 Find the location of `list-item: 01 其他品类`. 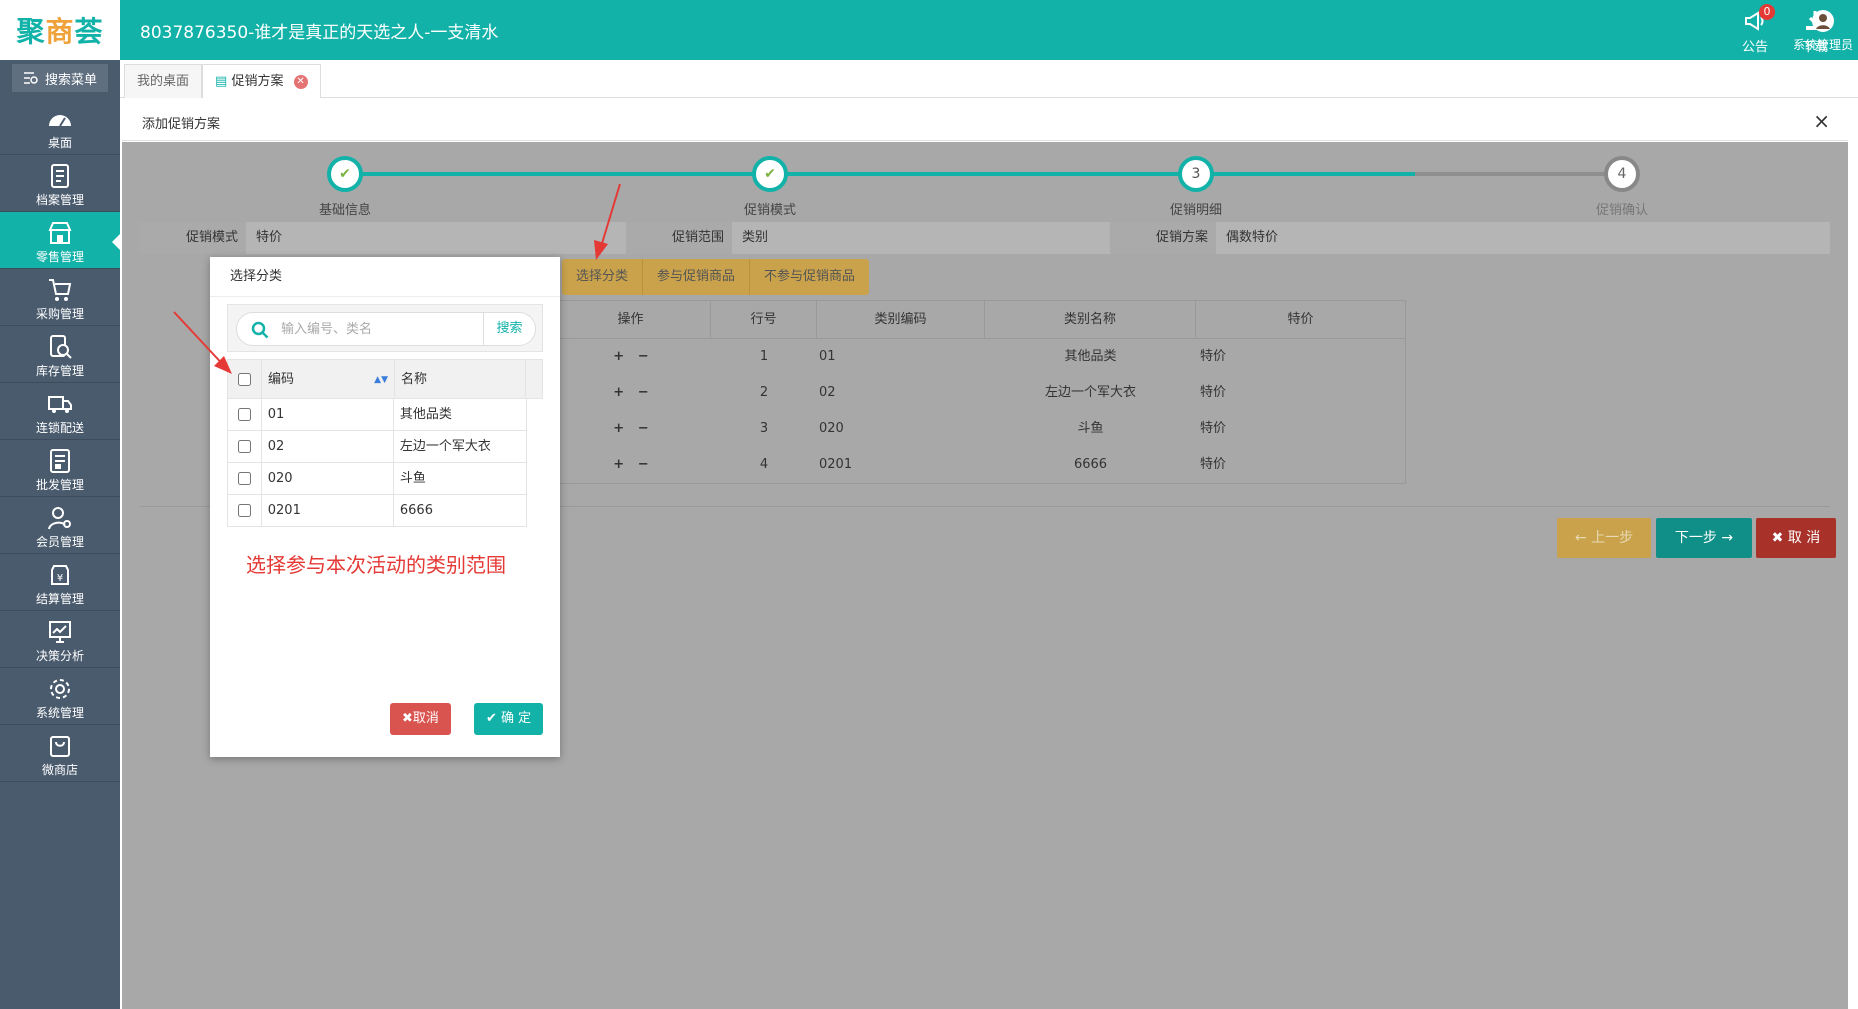

list-item: 01 其他品类 is located at coordinates (377, 415).